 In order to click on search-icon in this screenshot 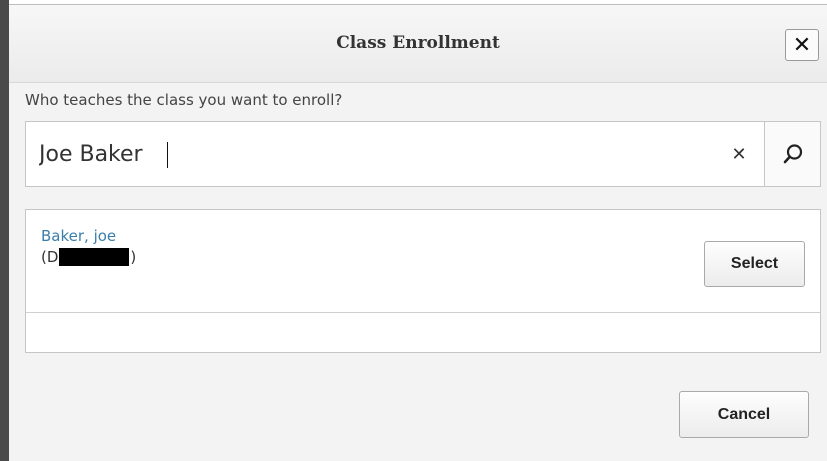, I will do `click(792, 154)`.